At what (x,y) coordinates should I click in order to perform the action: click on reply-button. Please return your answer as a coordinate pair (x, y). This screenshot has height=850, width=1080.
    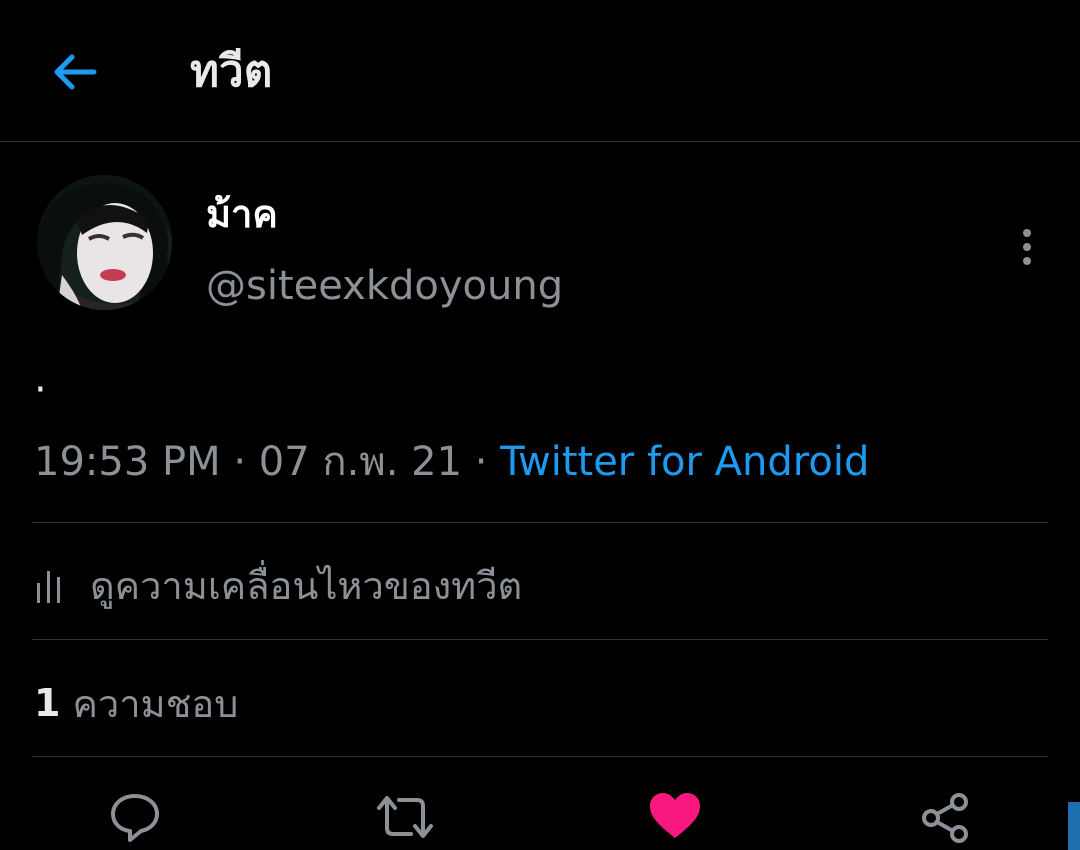
    Looking at the image, I should click on (135, 820).